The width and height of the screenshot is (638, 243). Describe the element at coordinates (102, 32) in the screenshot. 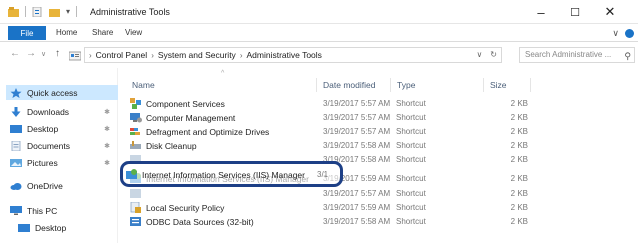

I see `tab-share: Share` at that location.